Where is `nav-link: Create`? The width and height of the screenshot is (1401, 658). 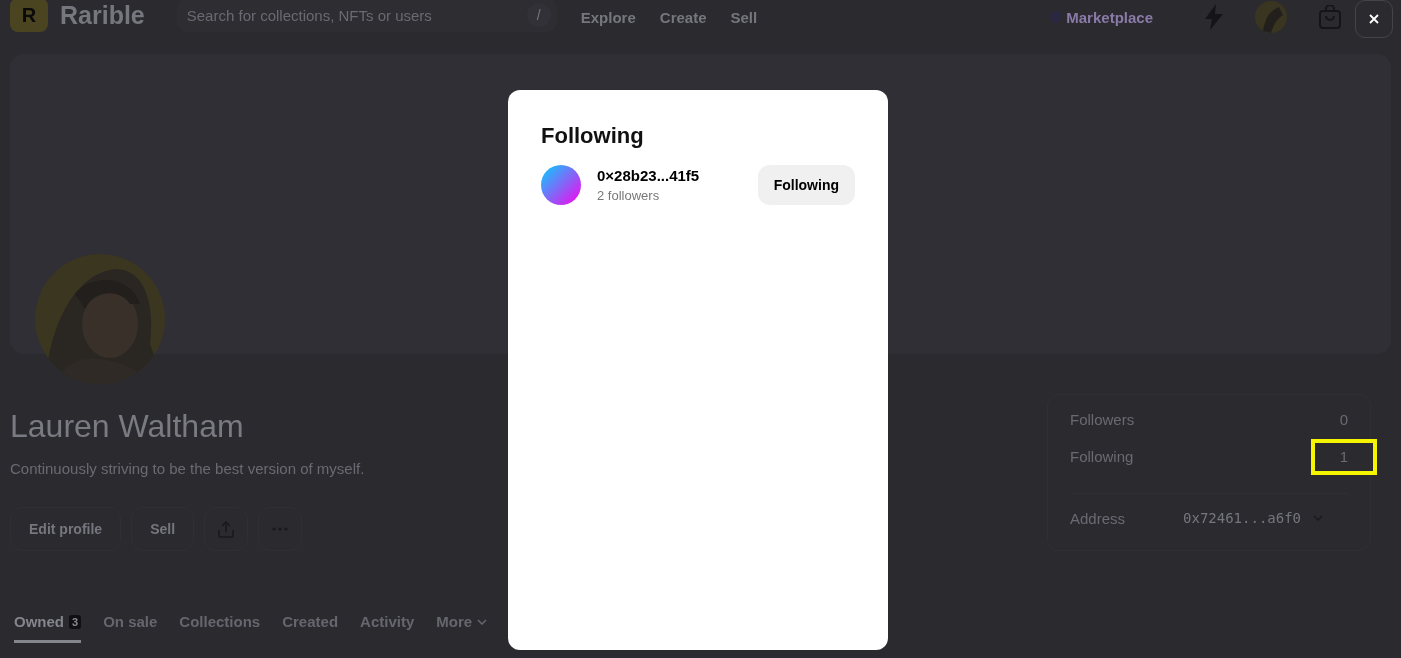
nav-link: Create is located at coordinates (683, 17).